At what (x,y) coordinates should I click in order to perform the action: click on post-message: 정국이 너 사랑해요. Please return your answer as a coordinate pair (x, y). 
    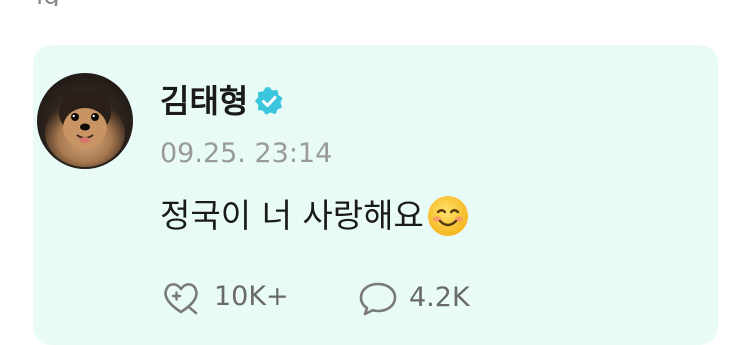
    Looking at the image, I should click on (292, 215).